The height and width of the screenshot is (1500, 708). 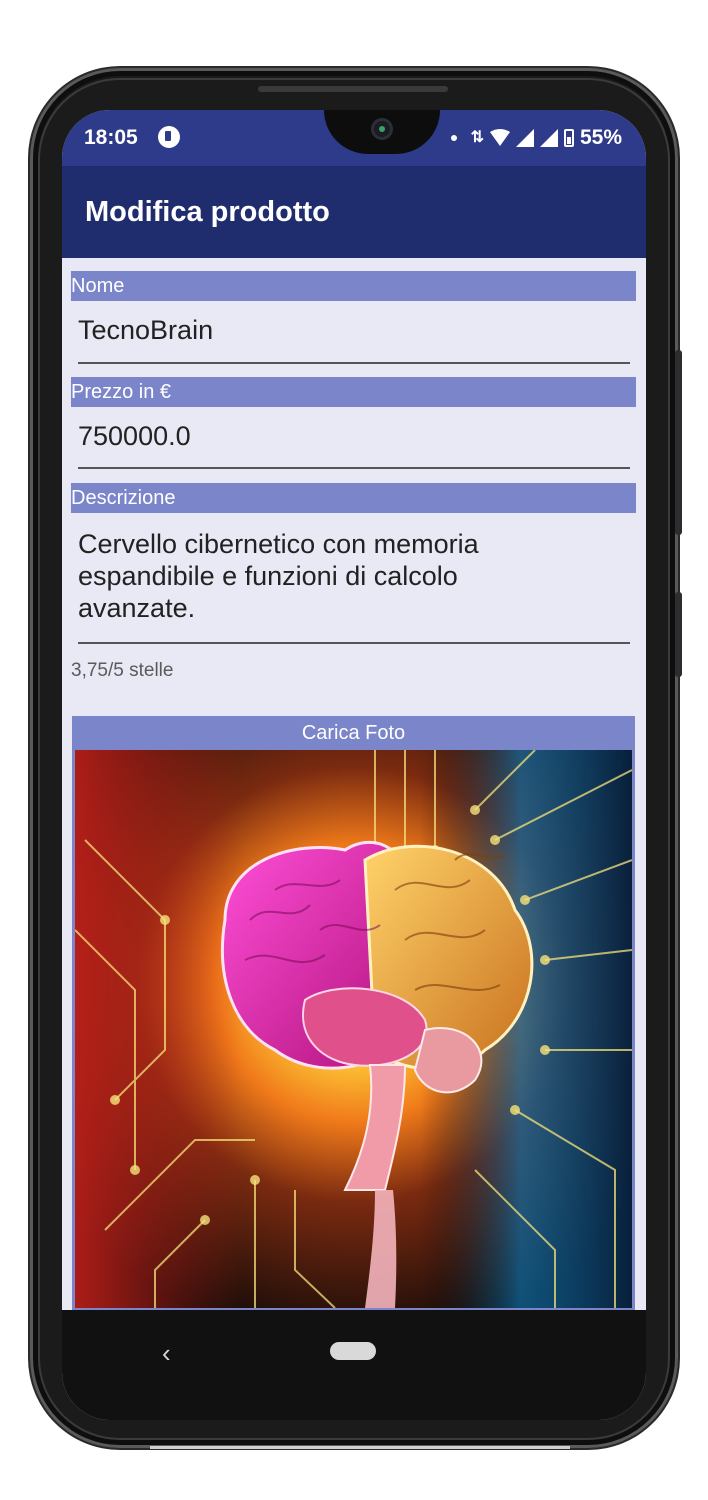 What do you see at coordinates (166, 1353) in the screenshot?
I see `back-icon: ‹` at bounding box center [166, 1353].